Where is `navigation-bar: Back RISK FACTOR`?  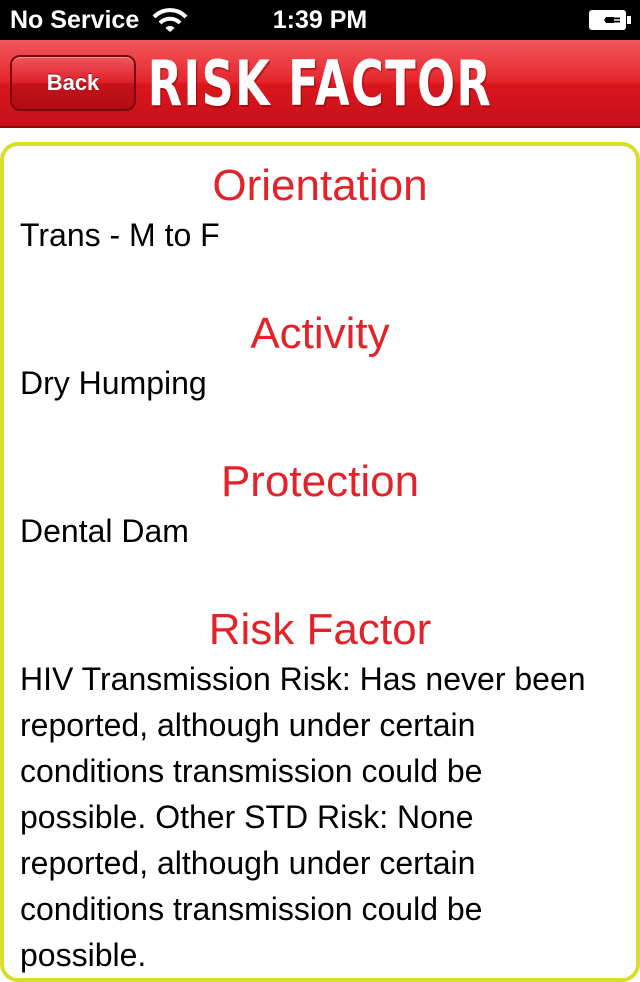
navigation-bar: Back RISK FACTOR is located at coordinates (320, 84).